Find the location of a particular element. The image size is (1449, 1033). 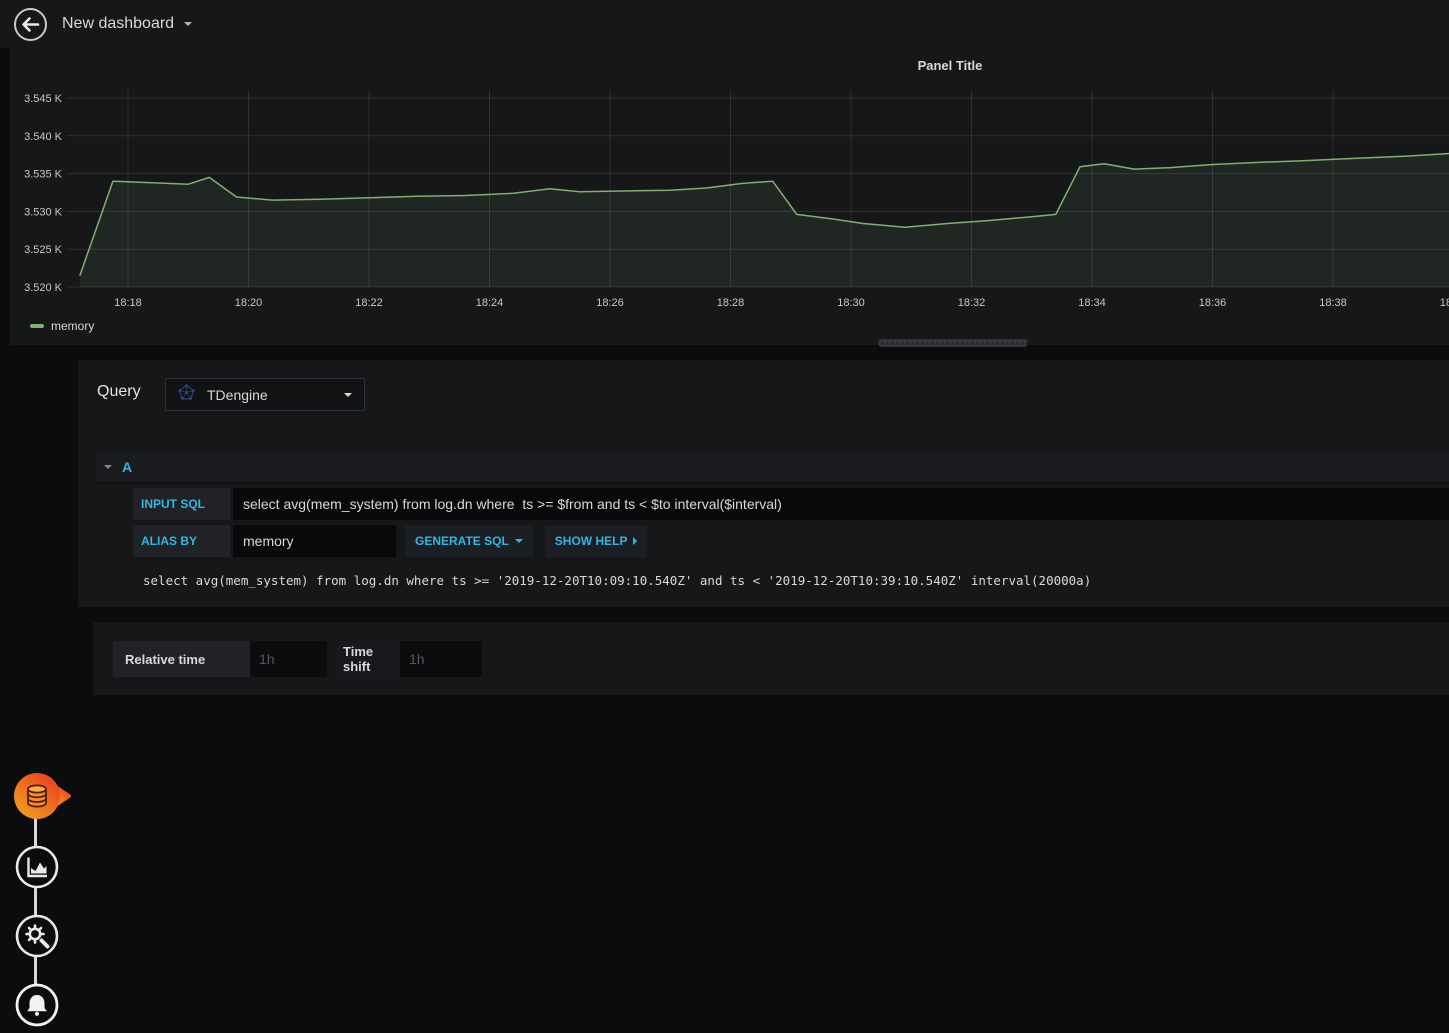

x-axis-tick-label: 18:38 is located at coordinates (1333, 303).